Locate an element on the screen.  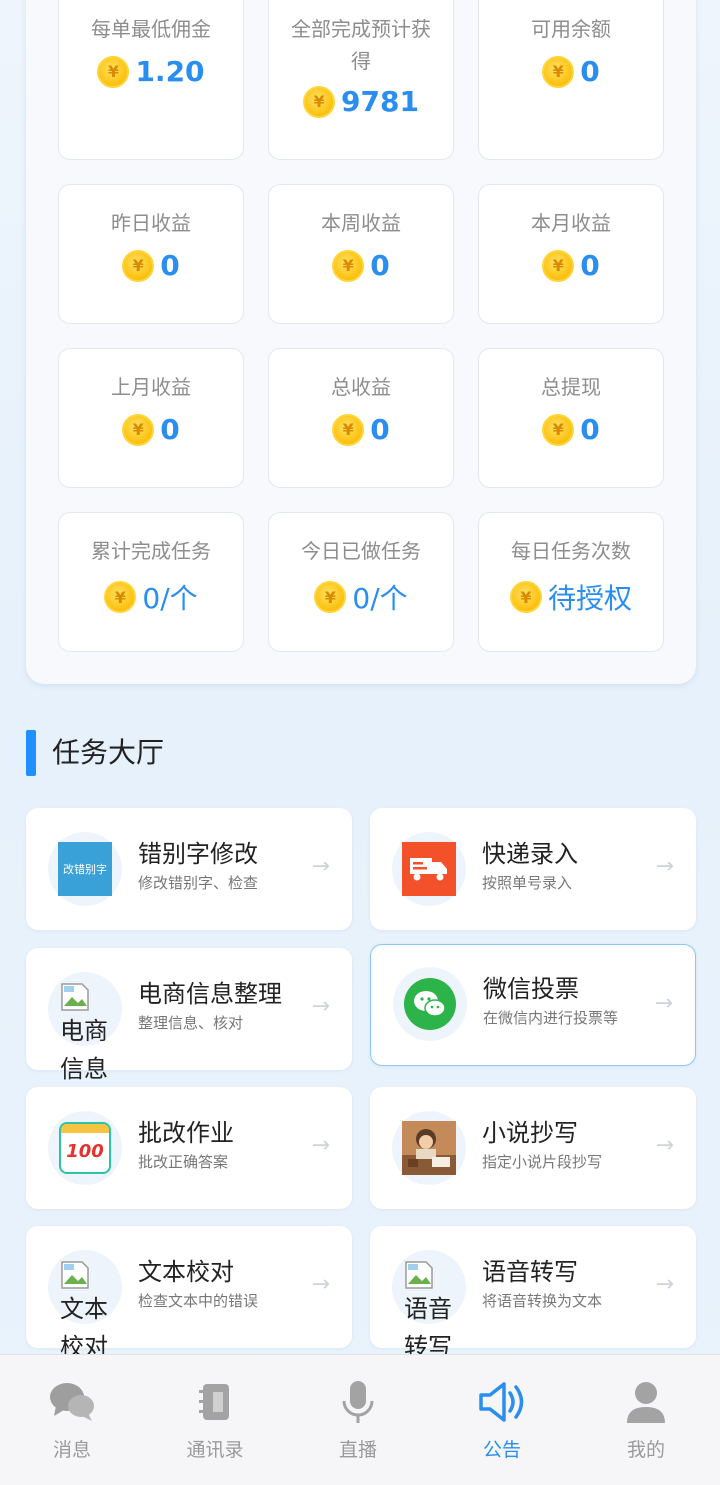
stat-label: 总提现 is located at coordinates (571, 387).